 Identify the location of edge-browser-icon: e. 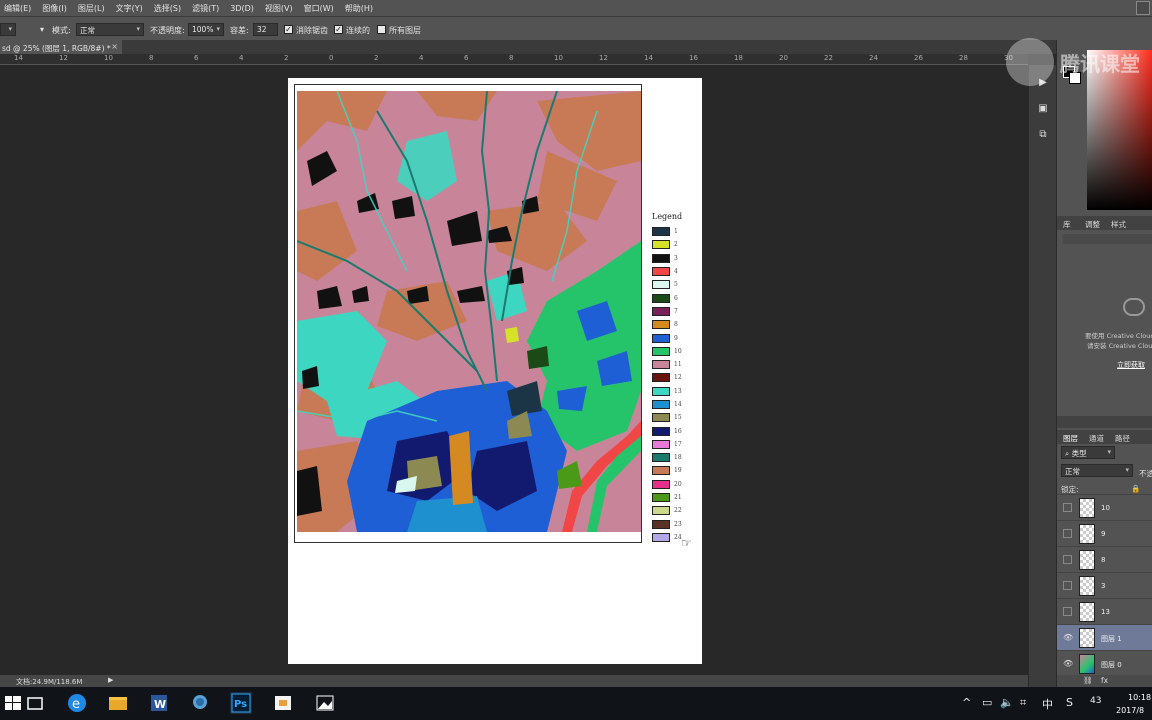
(77, 703).